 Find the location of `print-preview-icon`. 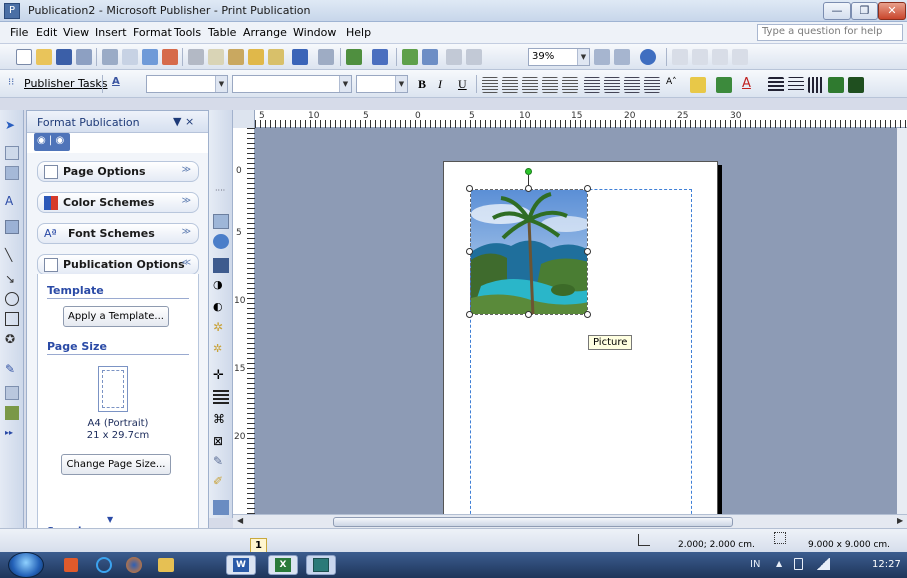

print-preview-icon is located at coordinates (110, 57).